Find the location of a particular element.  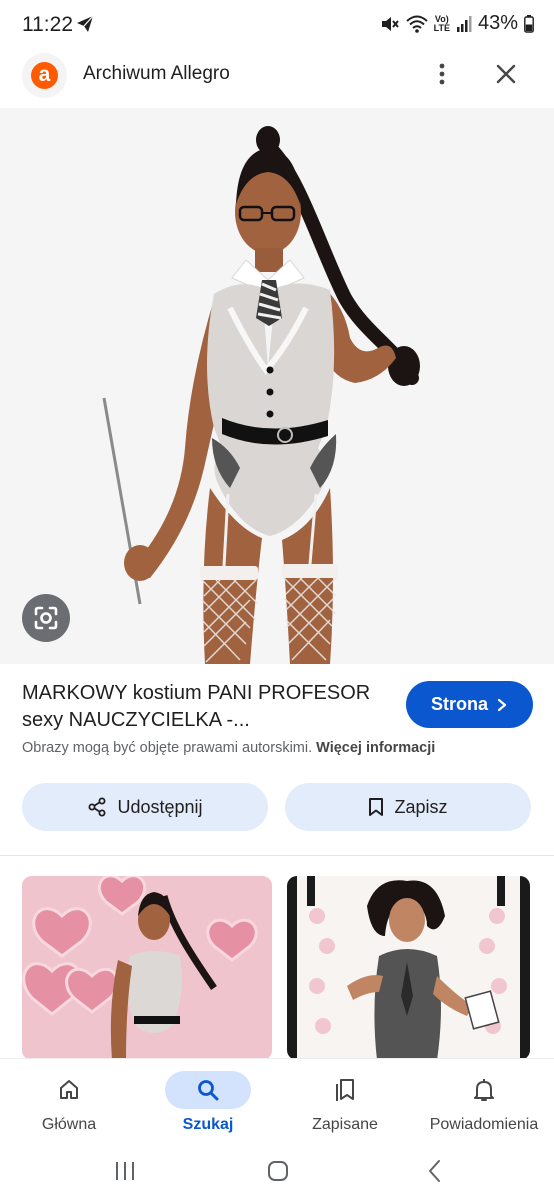

lens-search-button is located at coordinates (46, 618).